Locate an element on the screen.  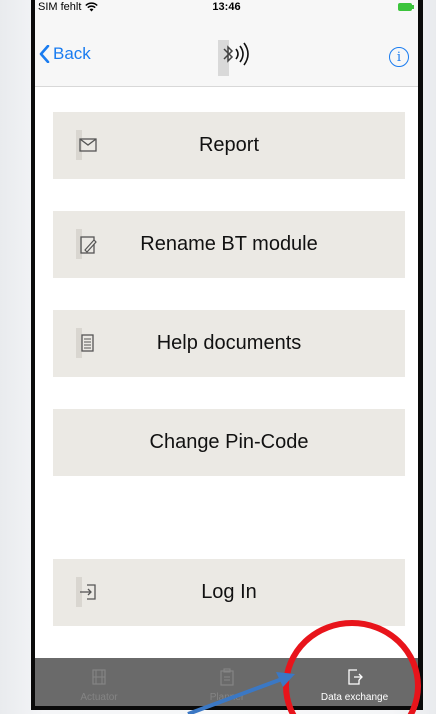
back-label: Back is located at coordinates (72, 53).